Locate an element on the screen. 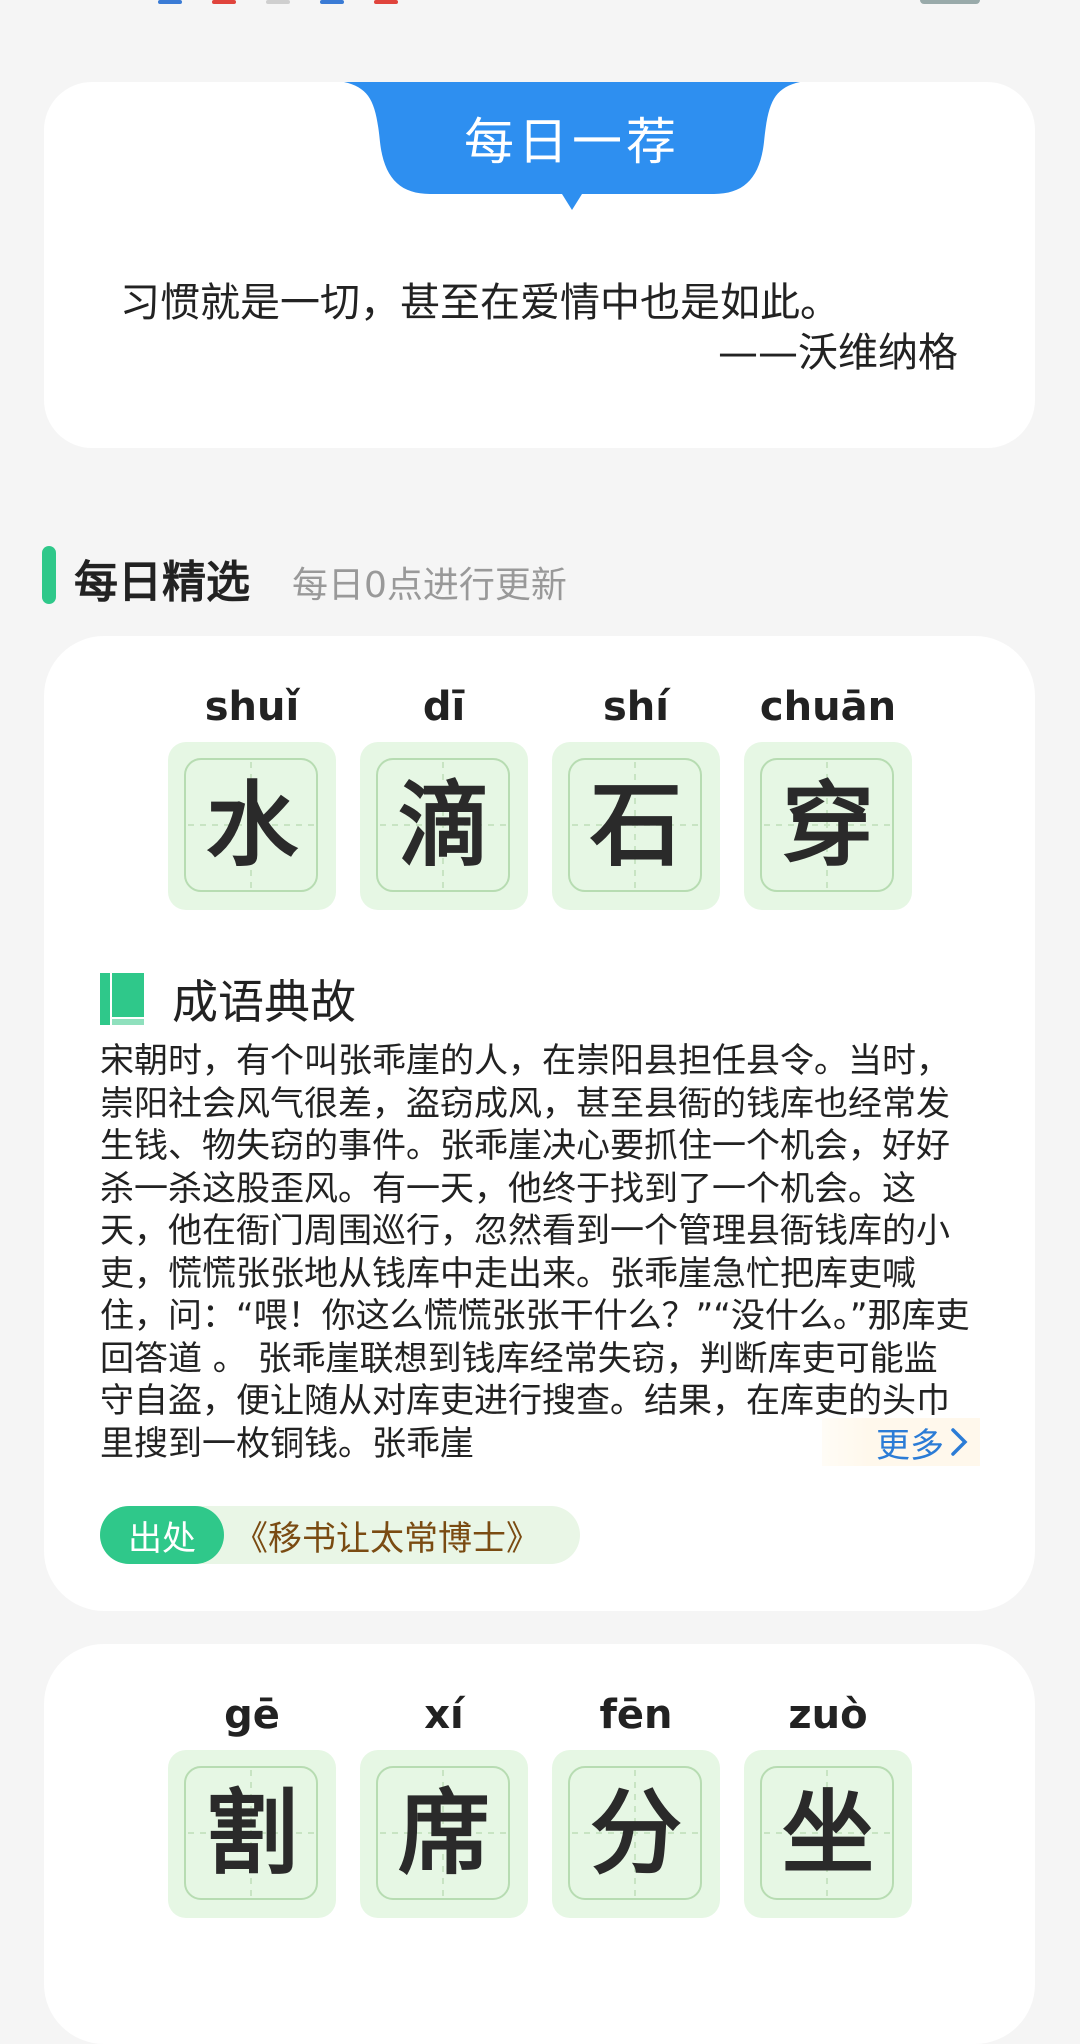  daily-recommend-banner: 每日一荐 is located at coordinates (572, 147).